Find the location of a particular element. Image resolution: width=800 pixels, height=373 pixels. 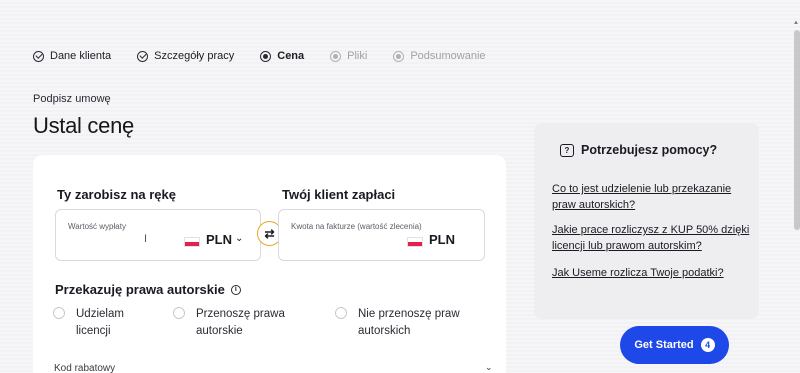

discount-code-toggle: Kod rabatowy is located at coordinates (84, 368).